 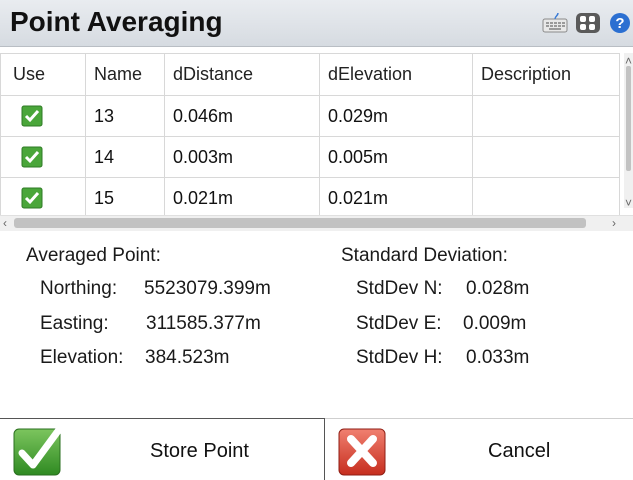 What do you see at coordinates (203, 323) in the screenshot?
I see `easting-value: 311585.377m` at bounding box center [203, 323].